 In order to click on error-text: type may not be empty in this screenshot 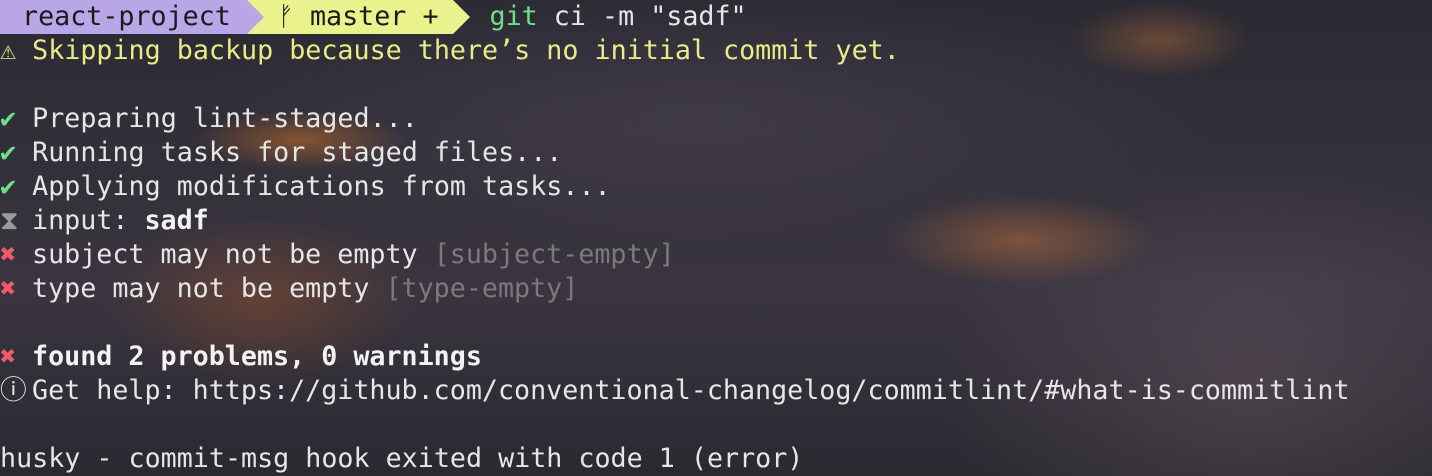, I will do `click(209, 288)`.